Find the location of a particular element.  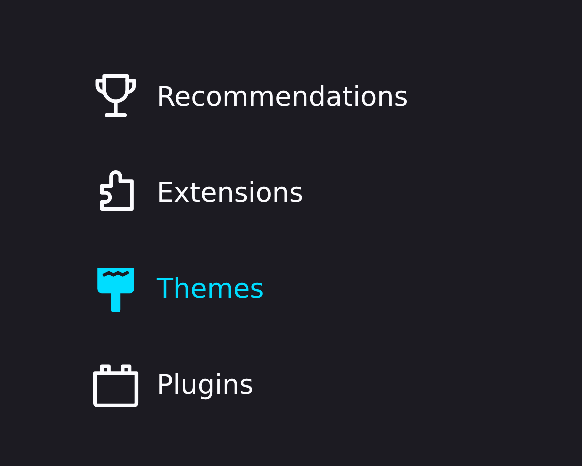

sidebar-item: Themes is located at coordinates (178, 289).